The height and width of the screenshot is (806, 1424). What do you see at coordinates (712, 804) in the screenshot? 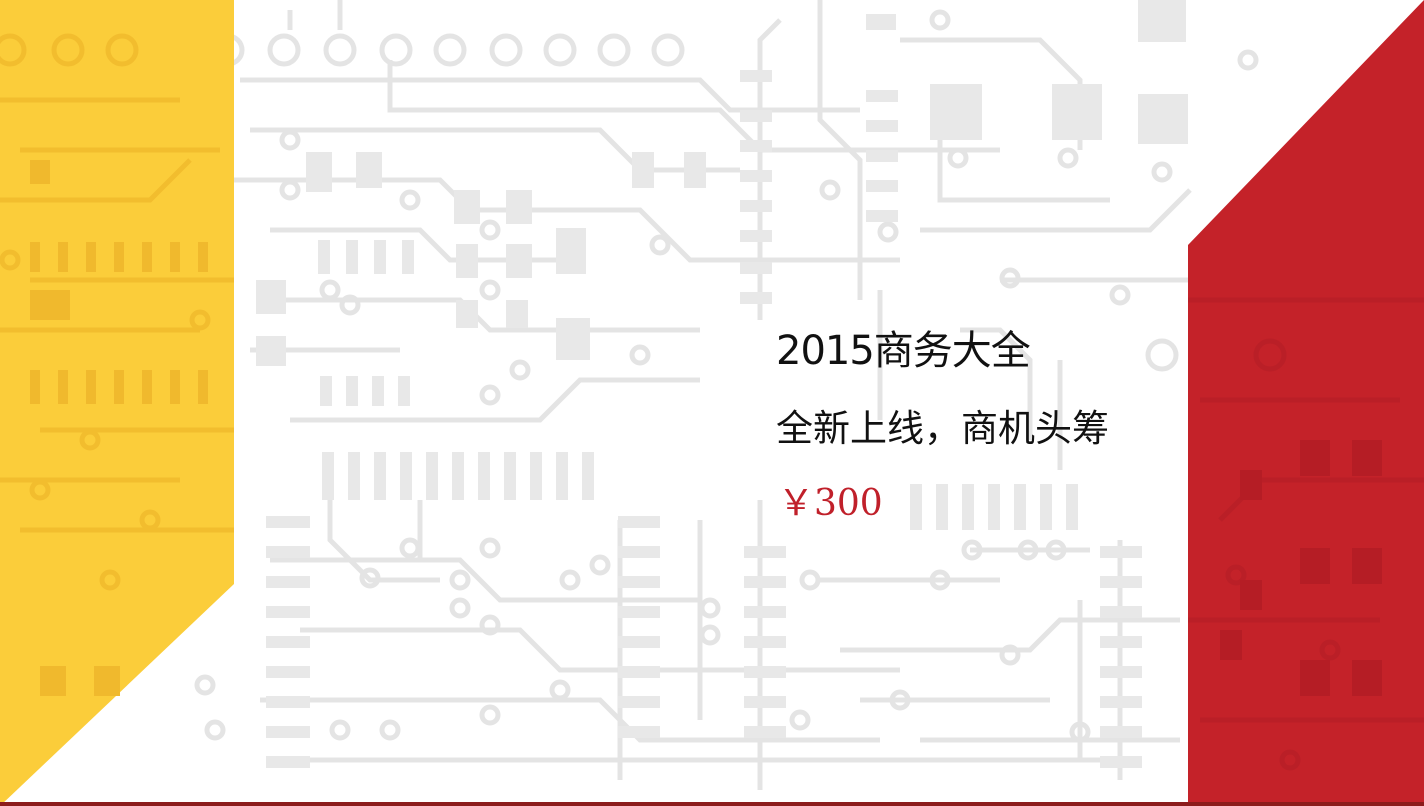
I see `bottom-border` at bounding box center [712, 804].